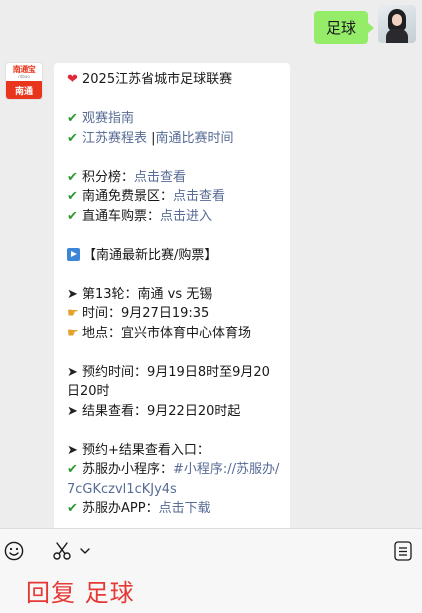 Image resolution: width=422 pixels, height=613 pixels. I want to click on schedule-line: ✔ 江苏赛程表 |南通比赛时间, so click(174, 139).